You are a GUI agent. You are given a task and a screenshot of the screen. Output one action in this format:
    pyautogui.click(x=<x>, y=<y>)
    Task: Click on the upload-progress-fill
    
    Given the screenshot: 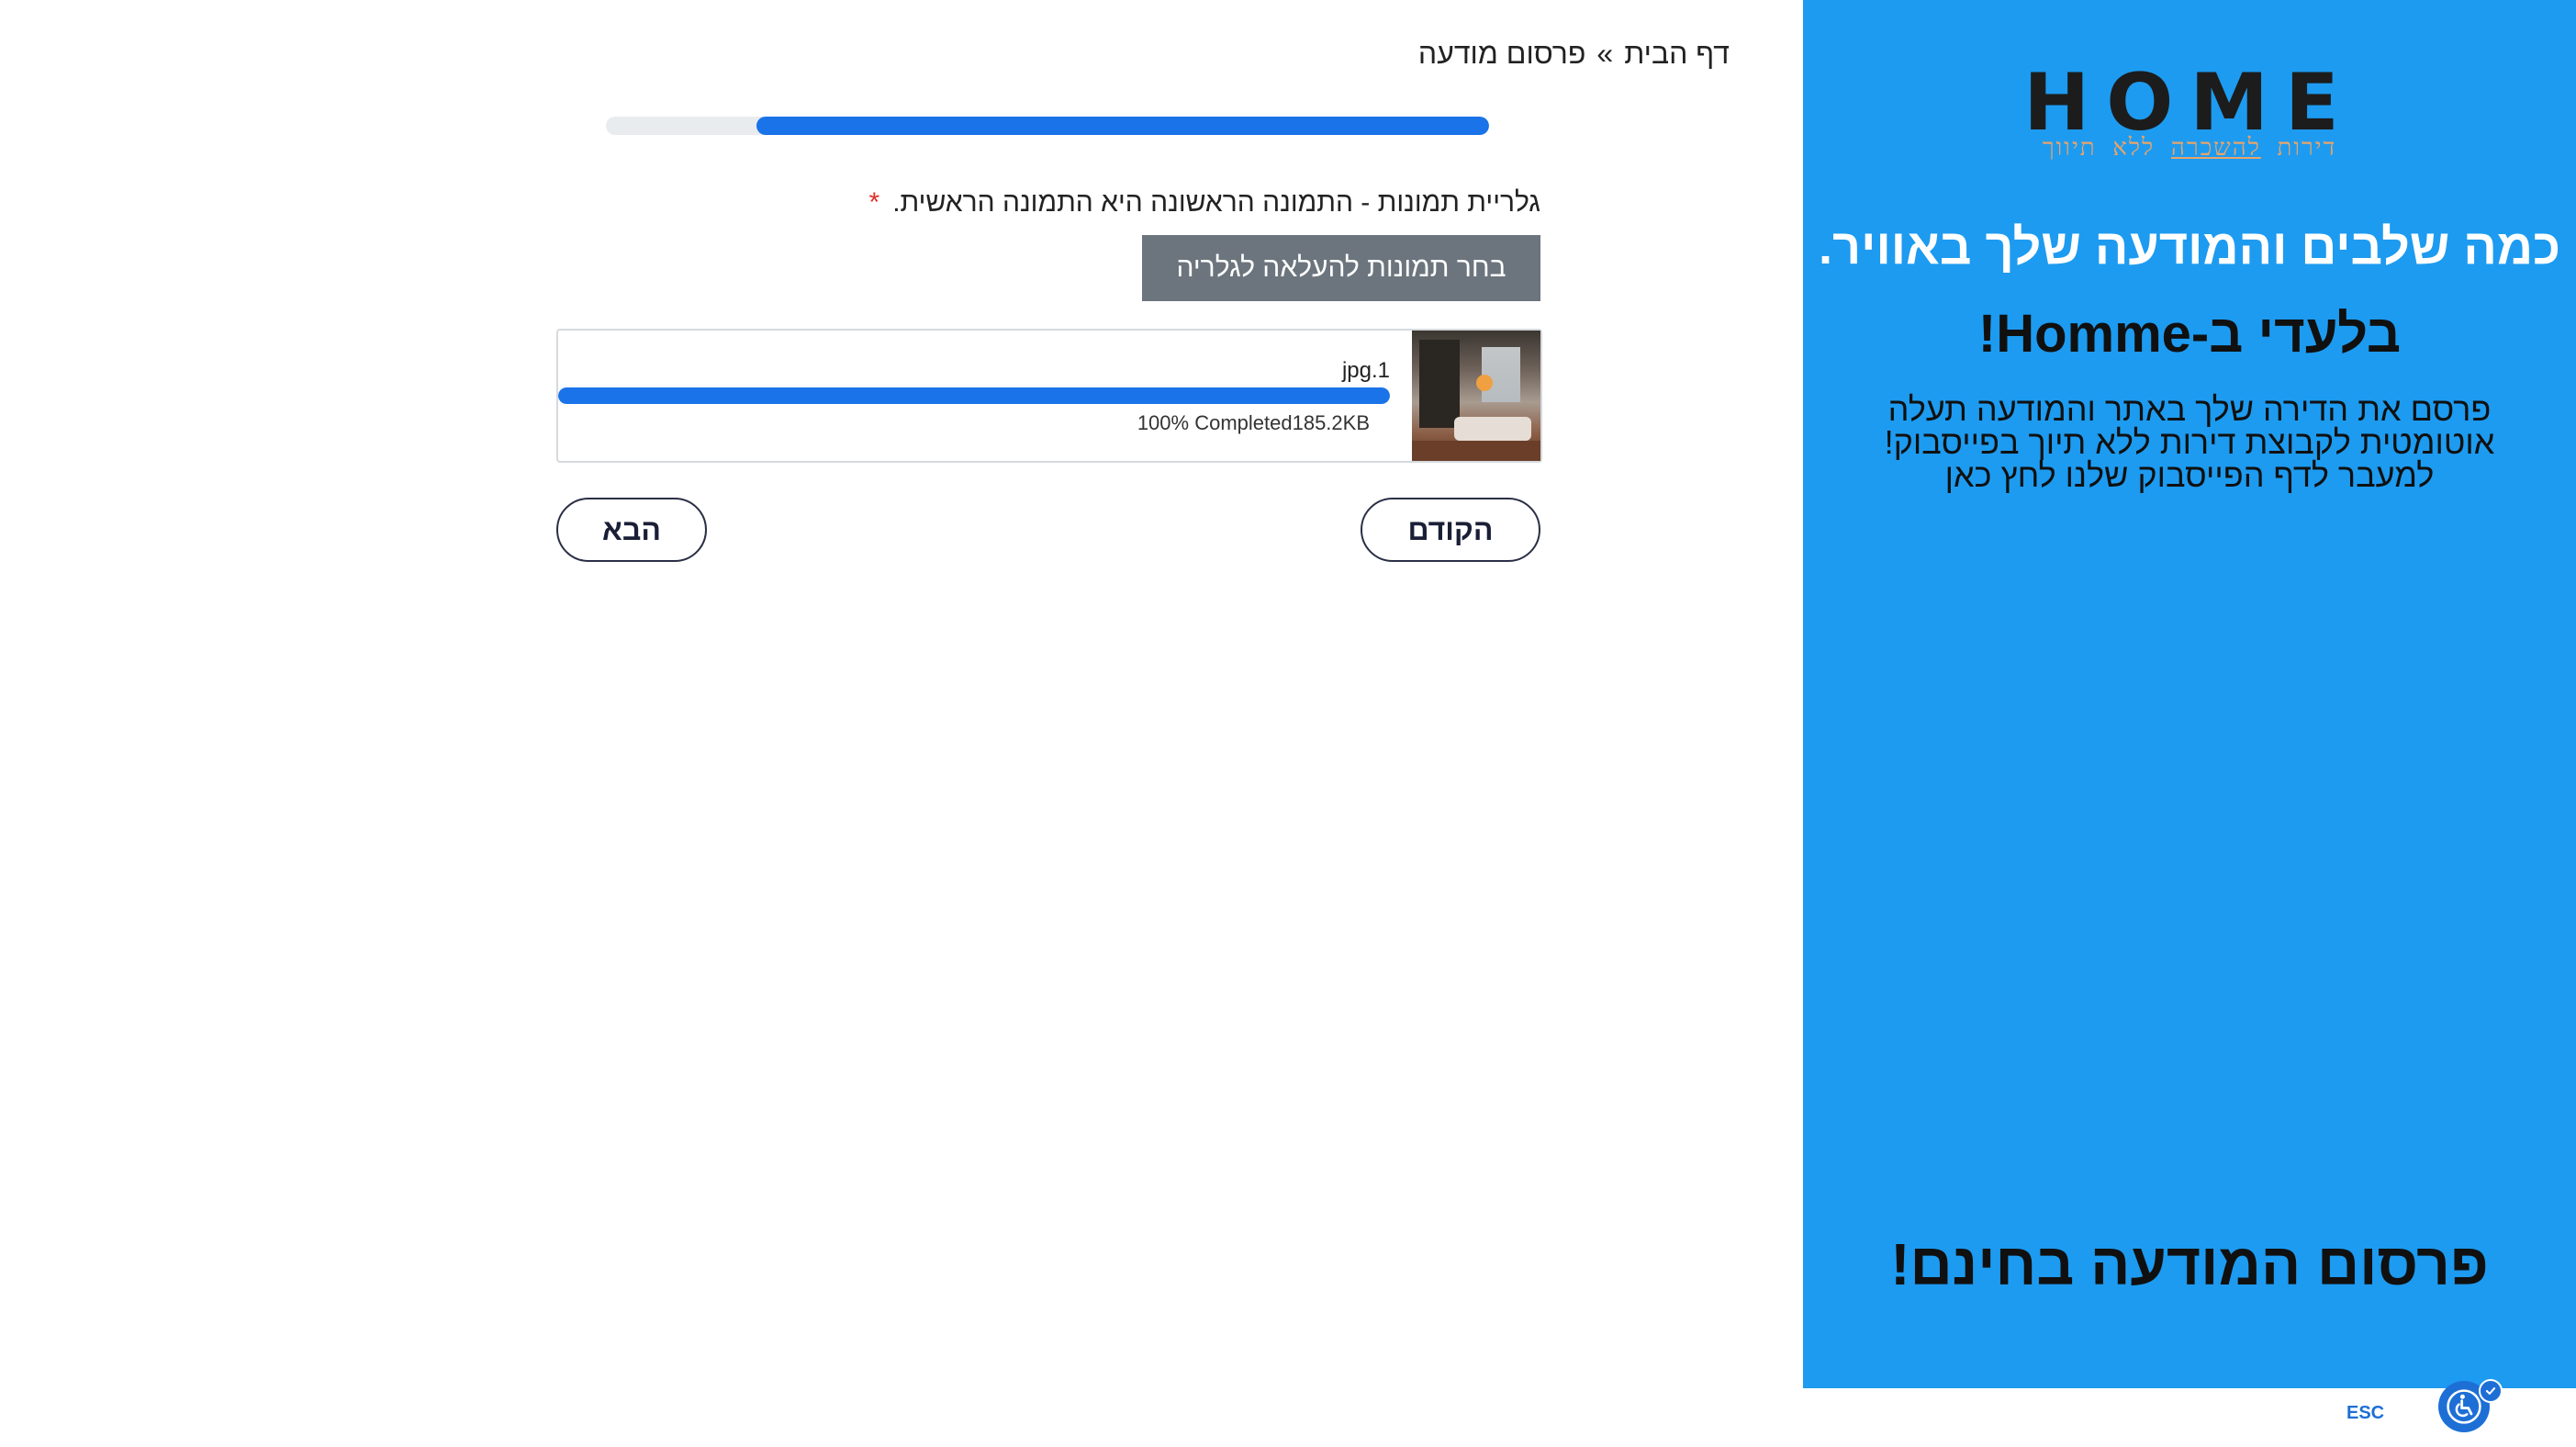 What is the action you would take?
    pyautogui.click(x=974, y=395)
    